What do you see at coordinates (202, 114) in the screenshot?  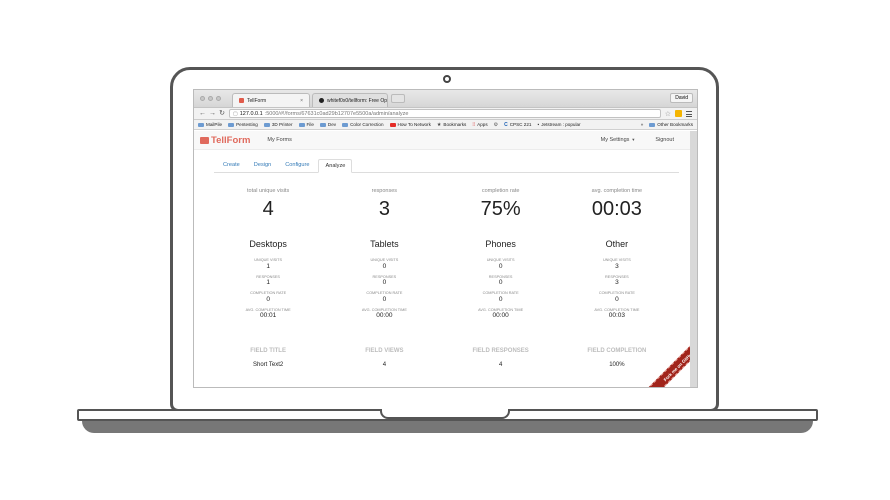 I see `back-arrow-icon: ←` at bounding box center [202, 114].